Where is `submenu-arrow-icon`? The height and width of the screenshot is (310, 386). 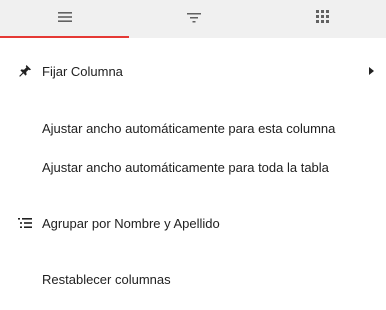 submenu-arrow-icon is located at coordinates (371, 71).